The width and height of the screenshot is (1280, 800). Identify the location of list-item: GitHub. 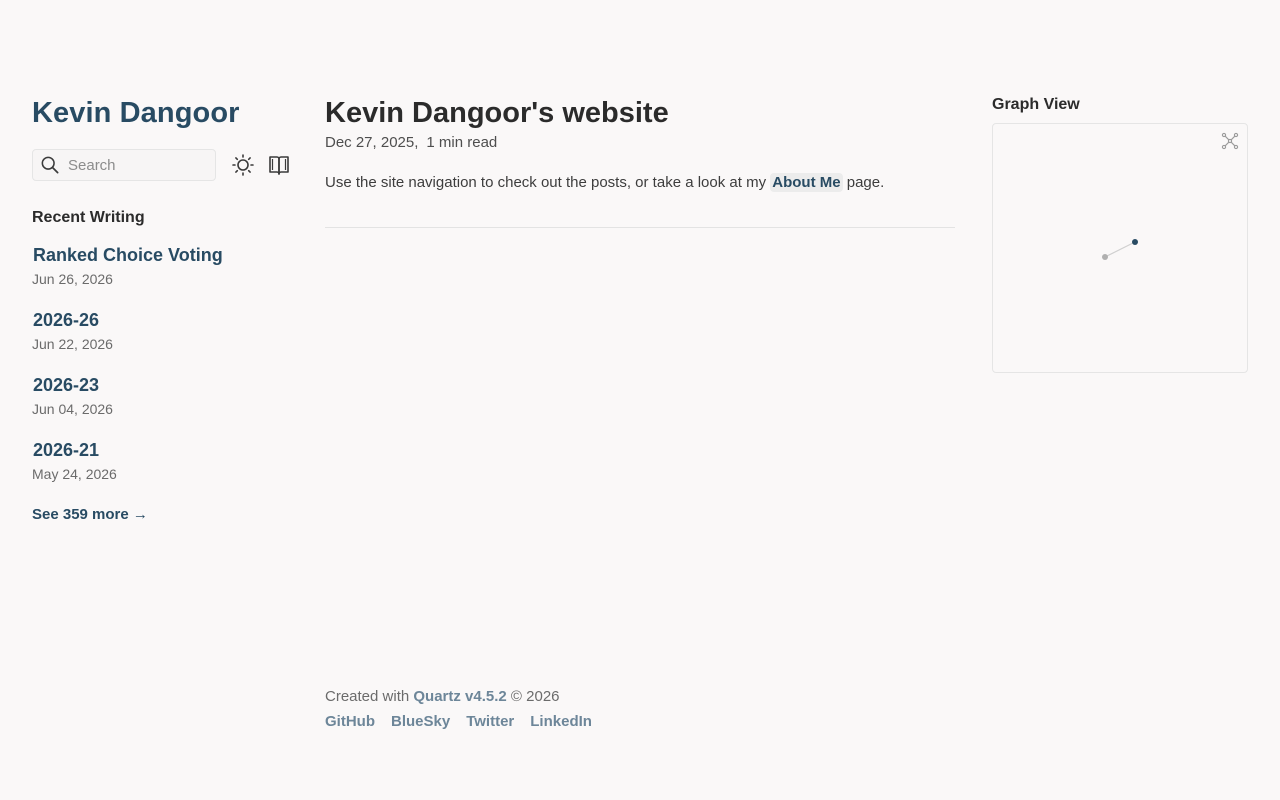
(350, 722).